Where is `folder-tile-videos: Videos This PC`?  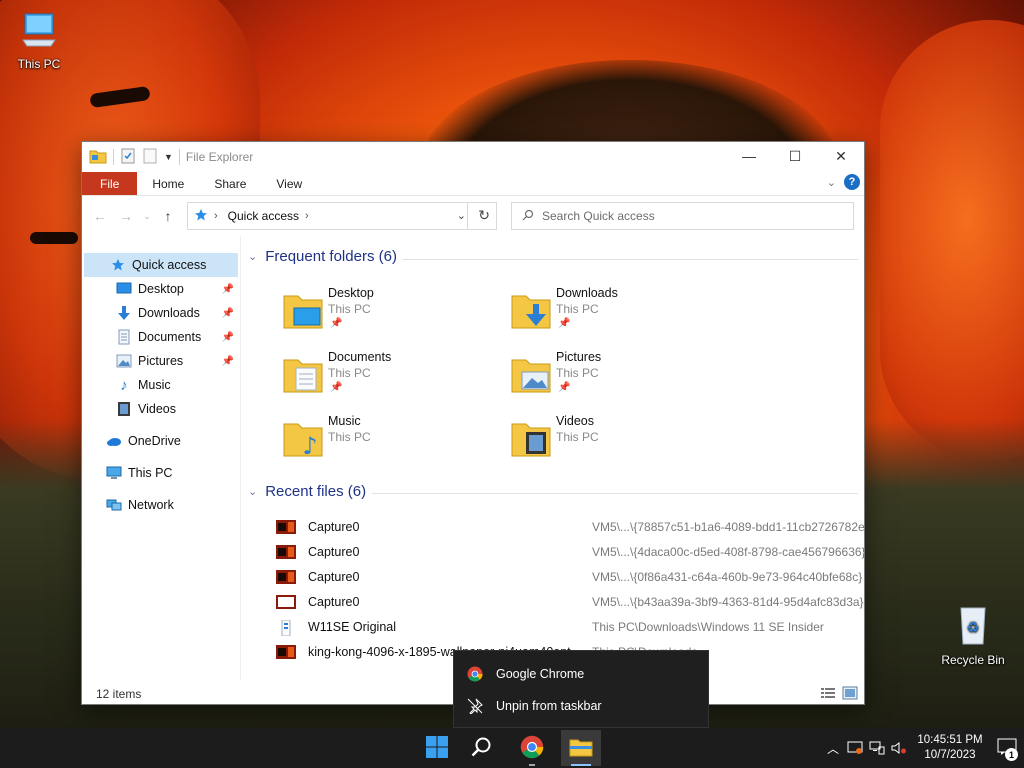
folder-tile-videos: Videos This PC is located at coordinates (615, 444).